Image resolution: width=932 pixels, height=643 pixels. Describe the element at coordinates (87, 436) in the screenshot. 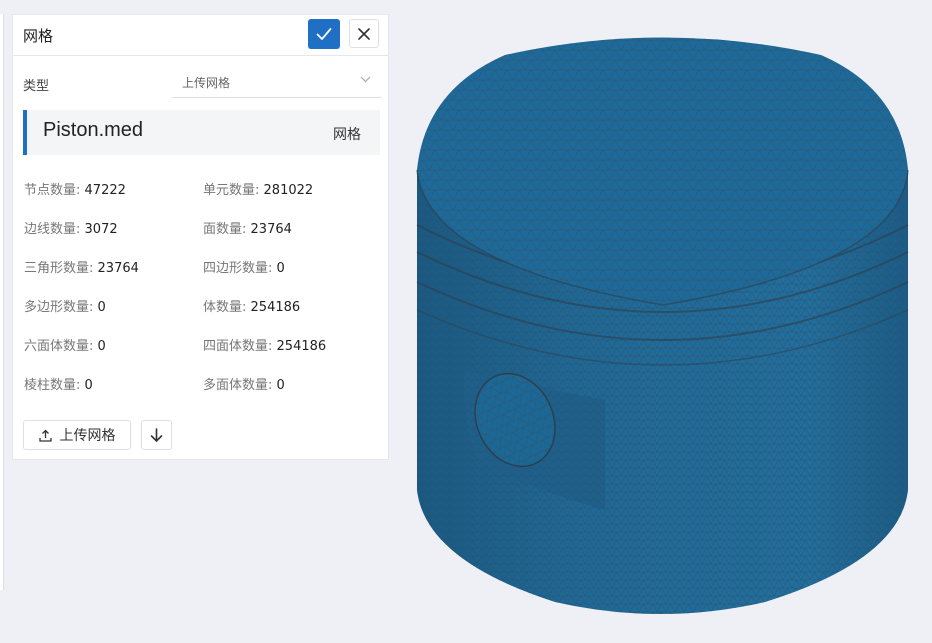

I see `upload-mesh-label: 上传网格` at that location.